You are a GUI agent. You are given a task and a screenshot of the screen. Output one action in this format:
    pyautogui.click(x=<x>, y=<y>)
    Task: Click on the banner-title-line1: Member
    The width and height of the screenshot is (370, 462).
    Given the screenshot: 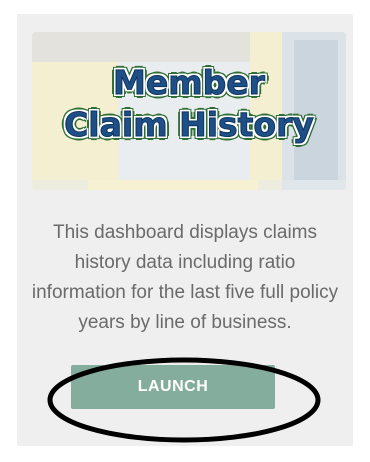 What is the action you would take?
    pyautogui.click(x=189, y=83)
    